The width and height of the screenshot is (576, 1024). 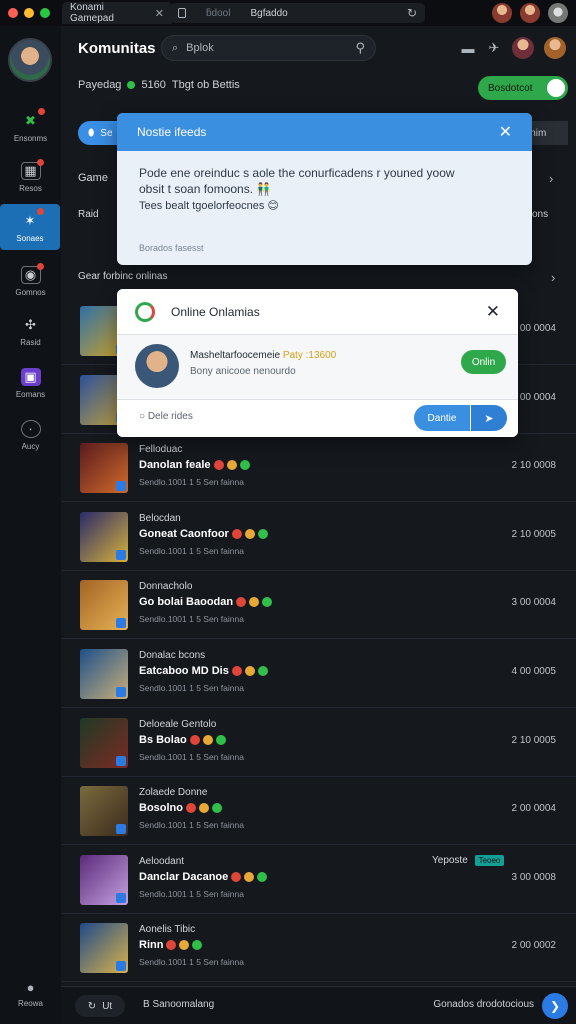 I want to click on footer-left-button: ↻ Ut, so click(x=100, y=1006).